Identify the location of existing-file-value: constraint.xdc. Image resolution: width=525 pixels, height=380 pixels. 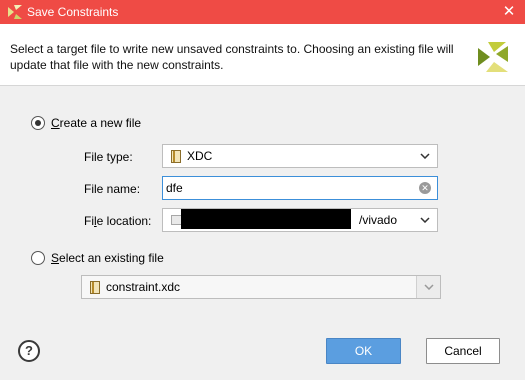
(143, 287).